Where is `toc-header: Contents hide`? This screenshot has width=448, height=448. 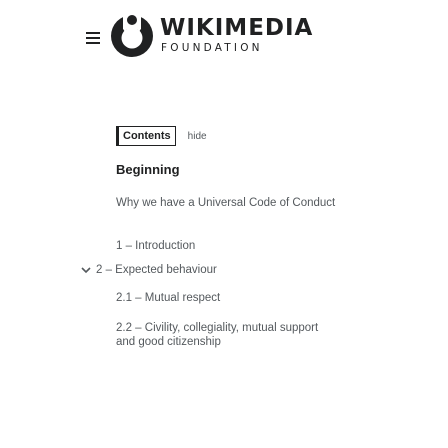
toc-header: Contents hide is located at coordinates (161, 136).